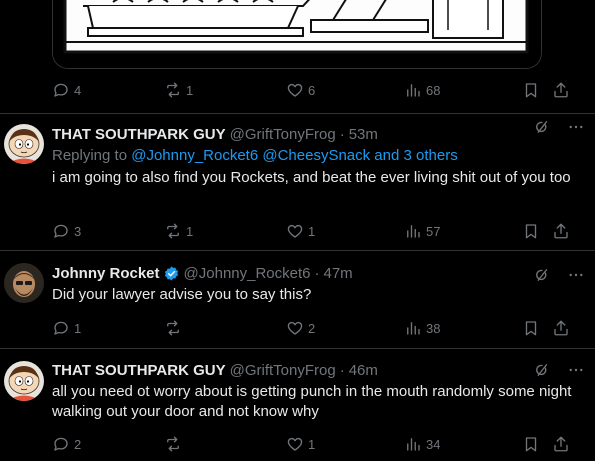  Describe the element at coordinates (317, 92) in the screenshot. I see `action-bar: 4 1 6 68` at that location.